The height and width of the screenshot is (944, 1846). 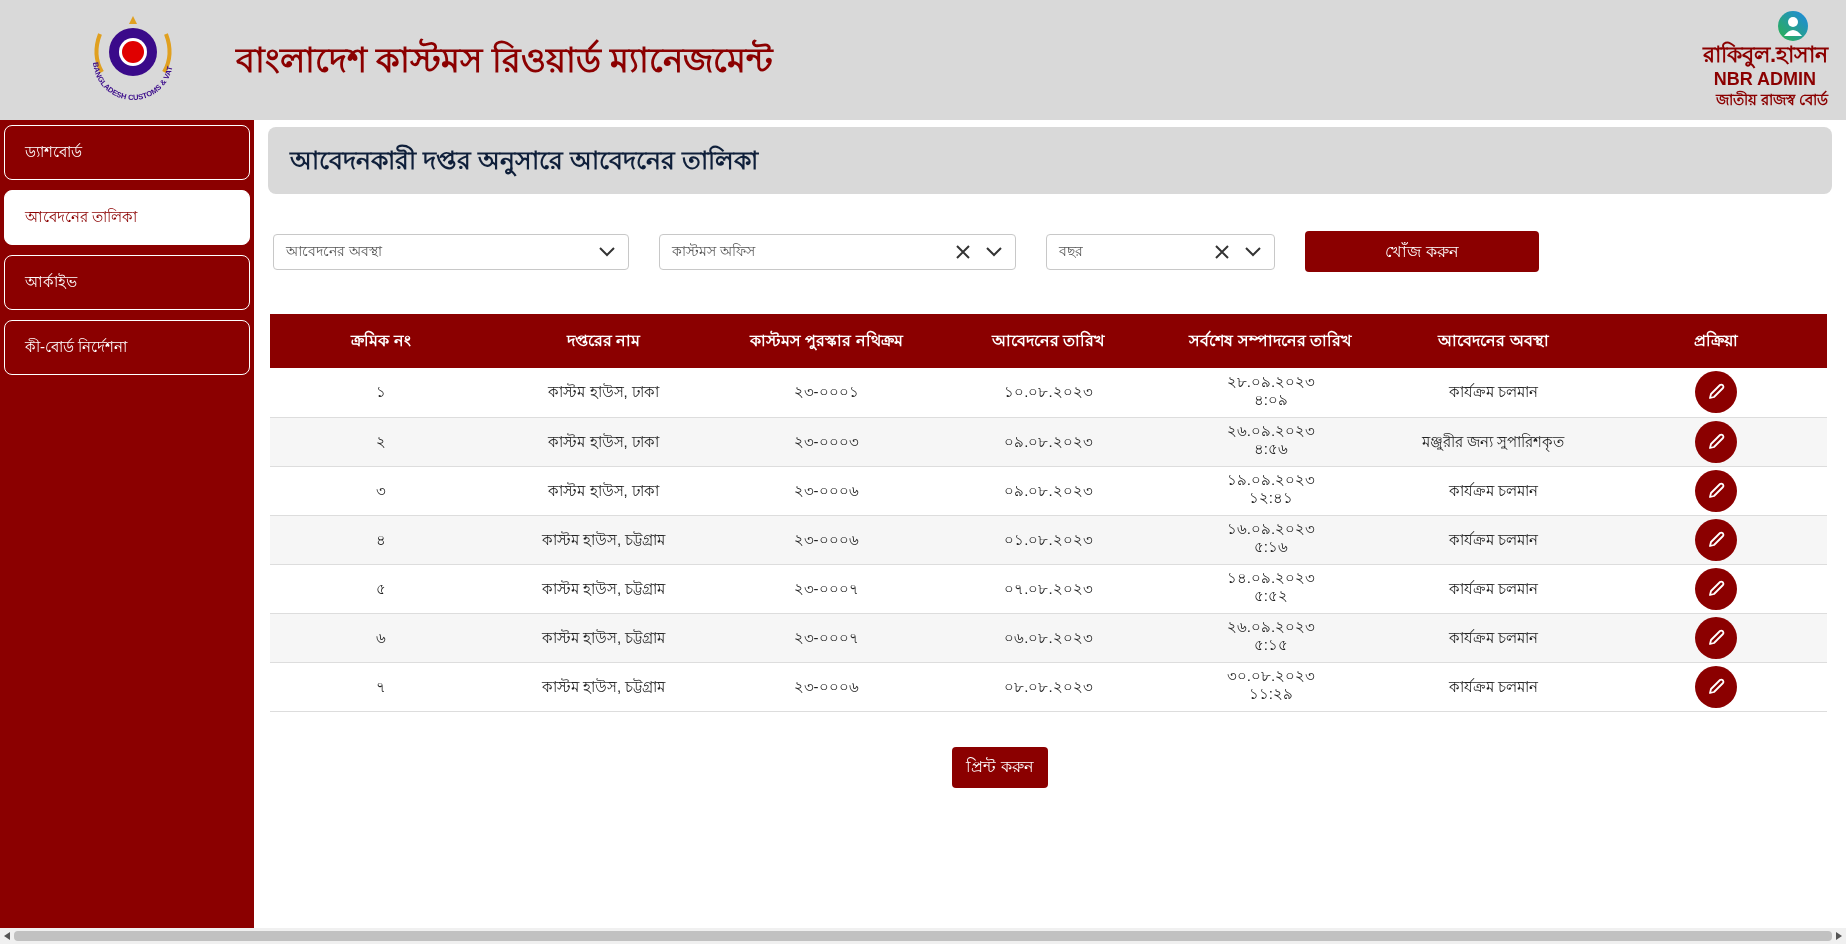 I want to click on column-header: দপ্তরের নাম, so click(x=603, y=341).